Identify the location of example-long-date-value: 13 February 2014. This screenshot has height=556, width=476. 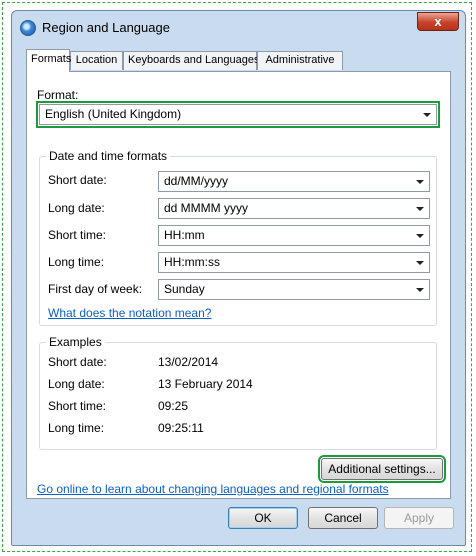
(205, 384).